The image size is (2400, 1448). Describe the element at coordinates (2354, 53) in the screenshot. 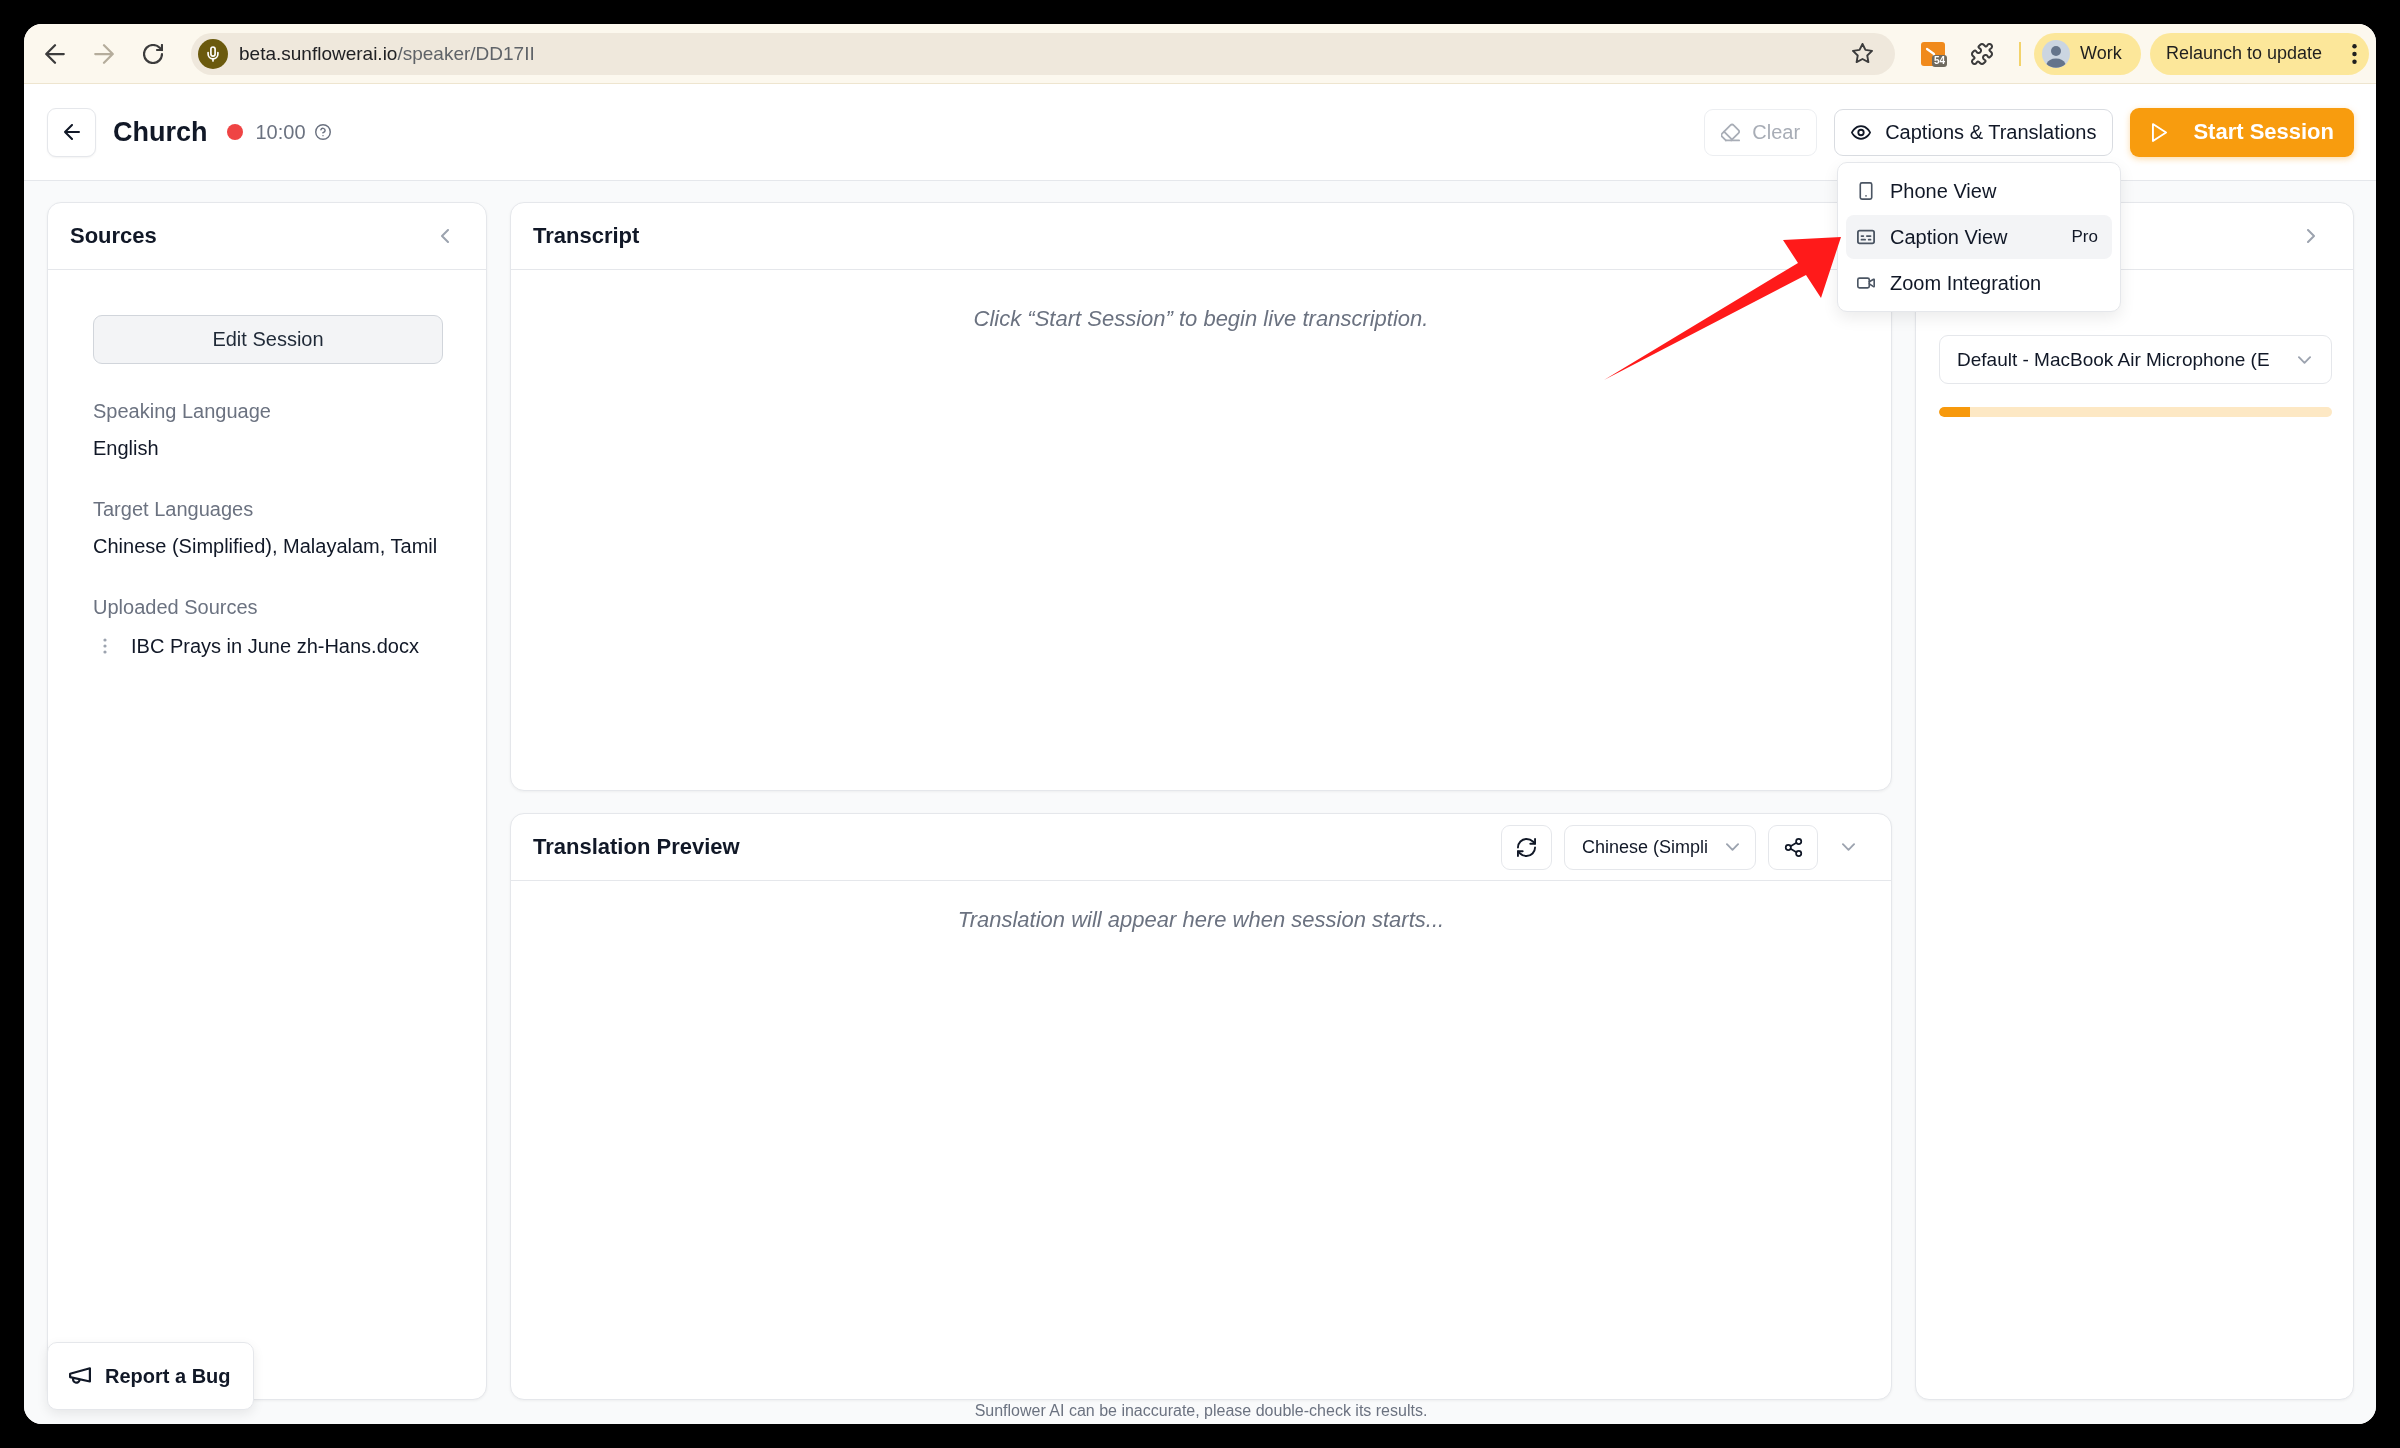

I see `more-icon` at that location.